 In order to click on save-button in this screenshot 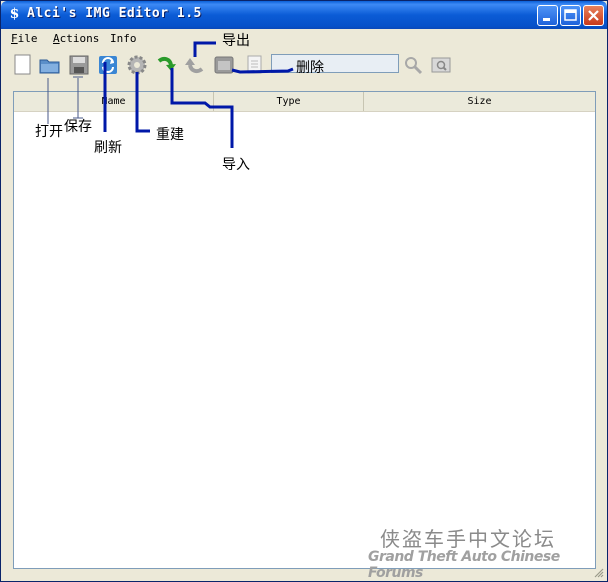, I will do `click(79, 65)`.